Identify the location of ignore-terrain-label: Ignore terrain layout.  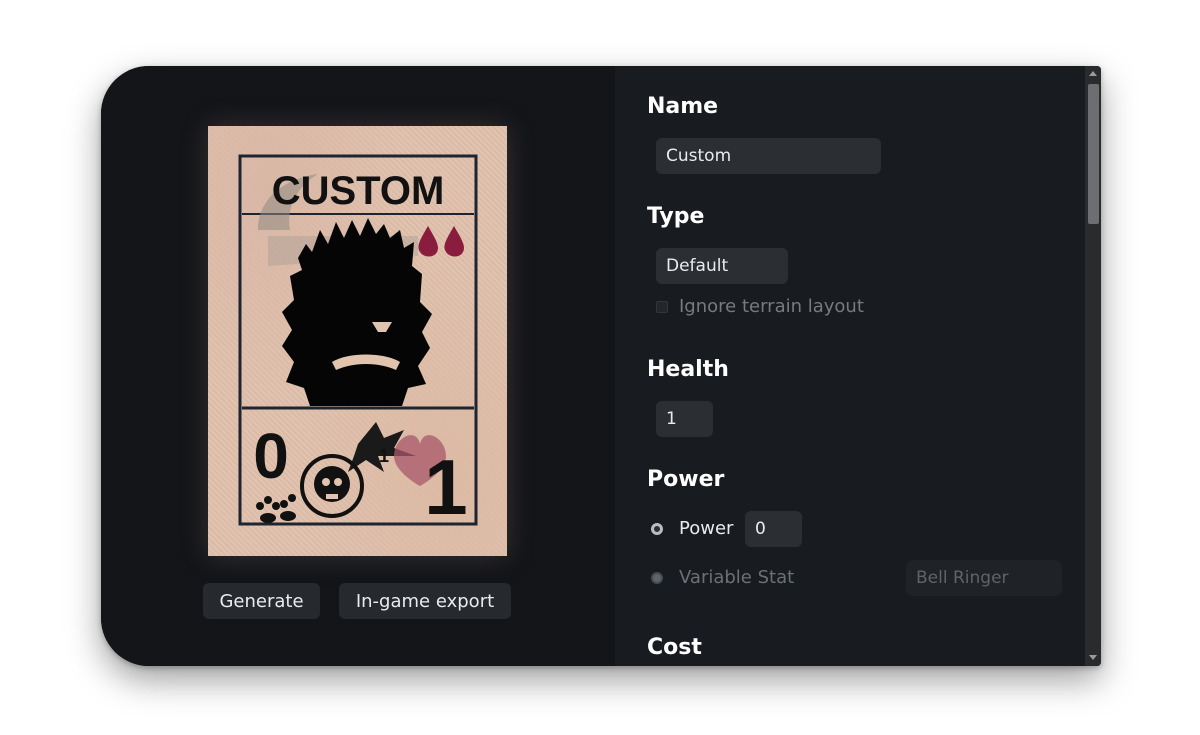
(771, 306).